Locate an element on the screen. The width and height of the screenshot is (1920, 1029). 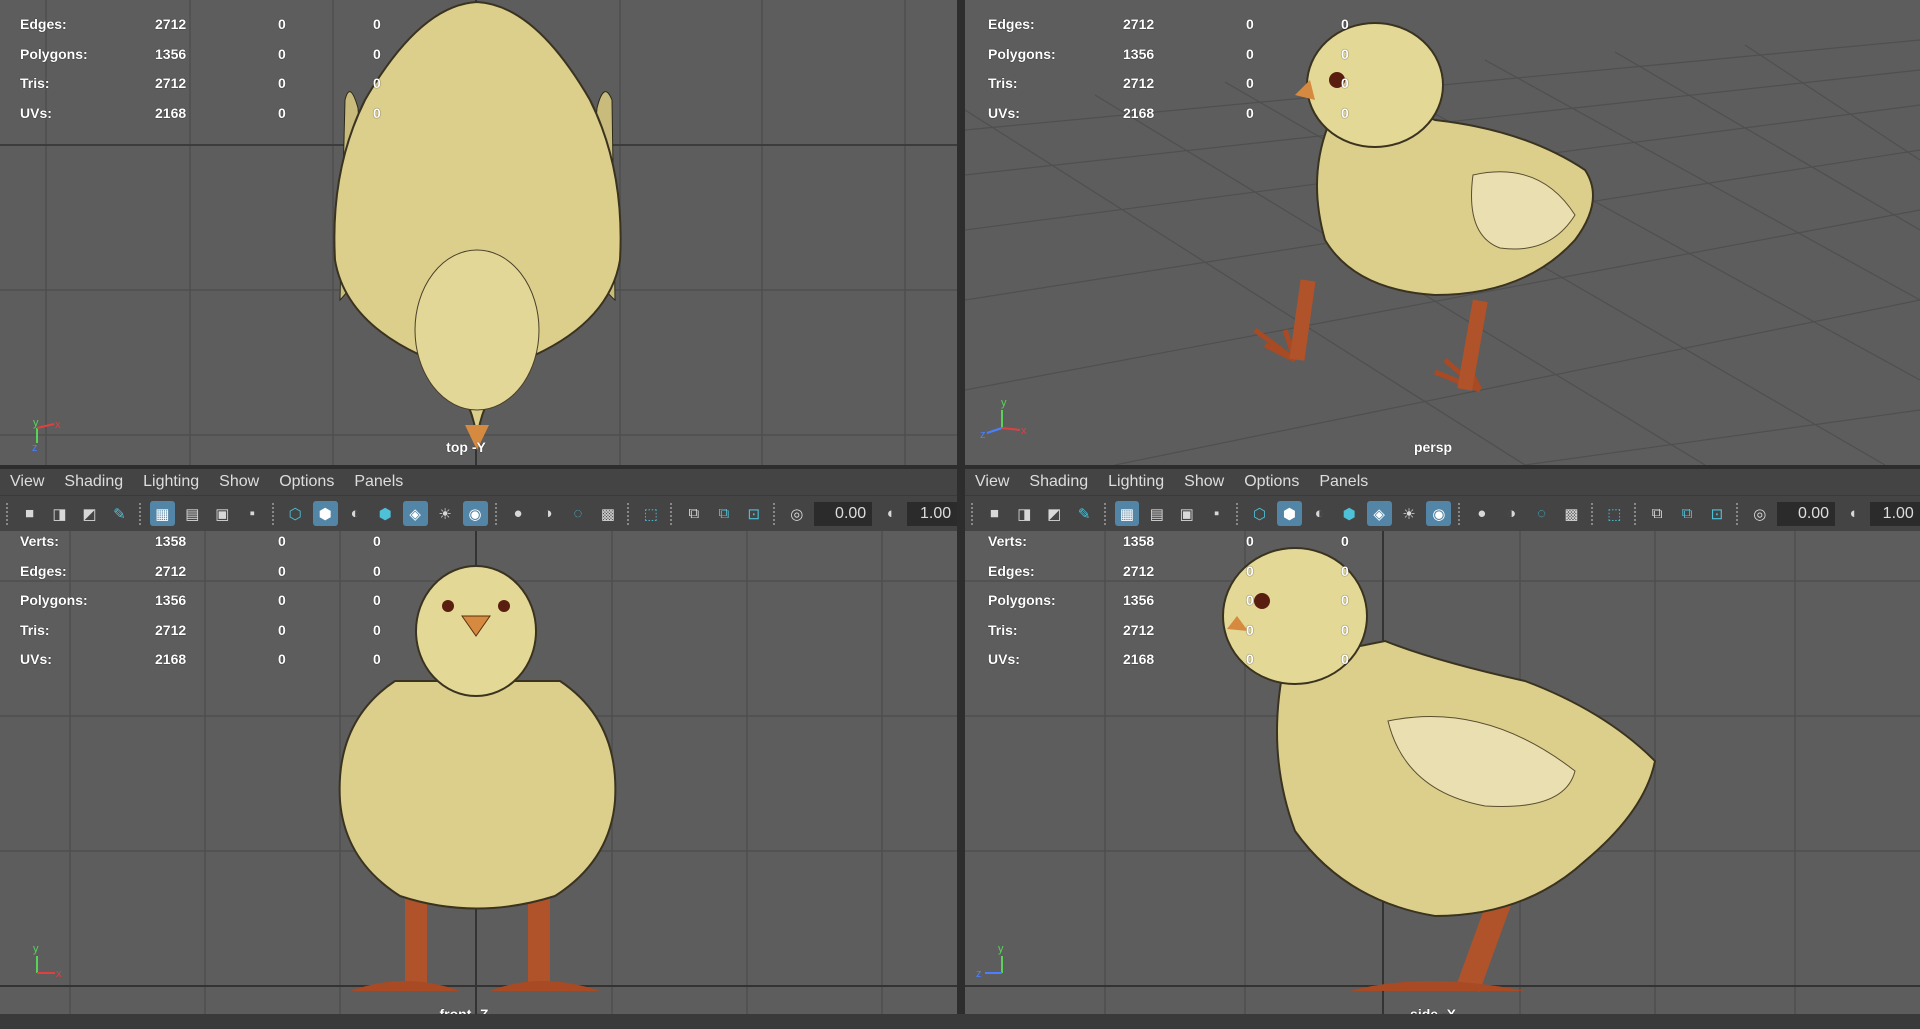
stat-label: Verts: is located at coordinates (39, 541).